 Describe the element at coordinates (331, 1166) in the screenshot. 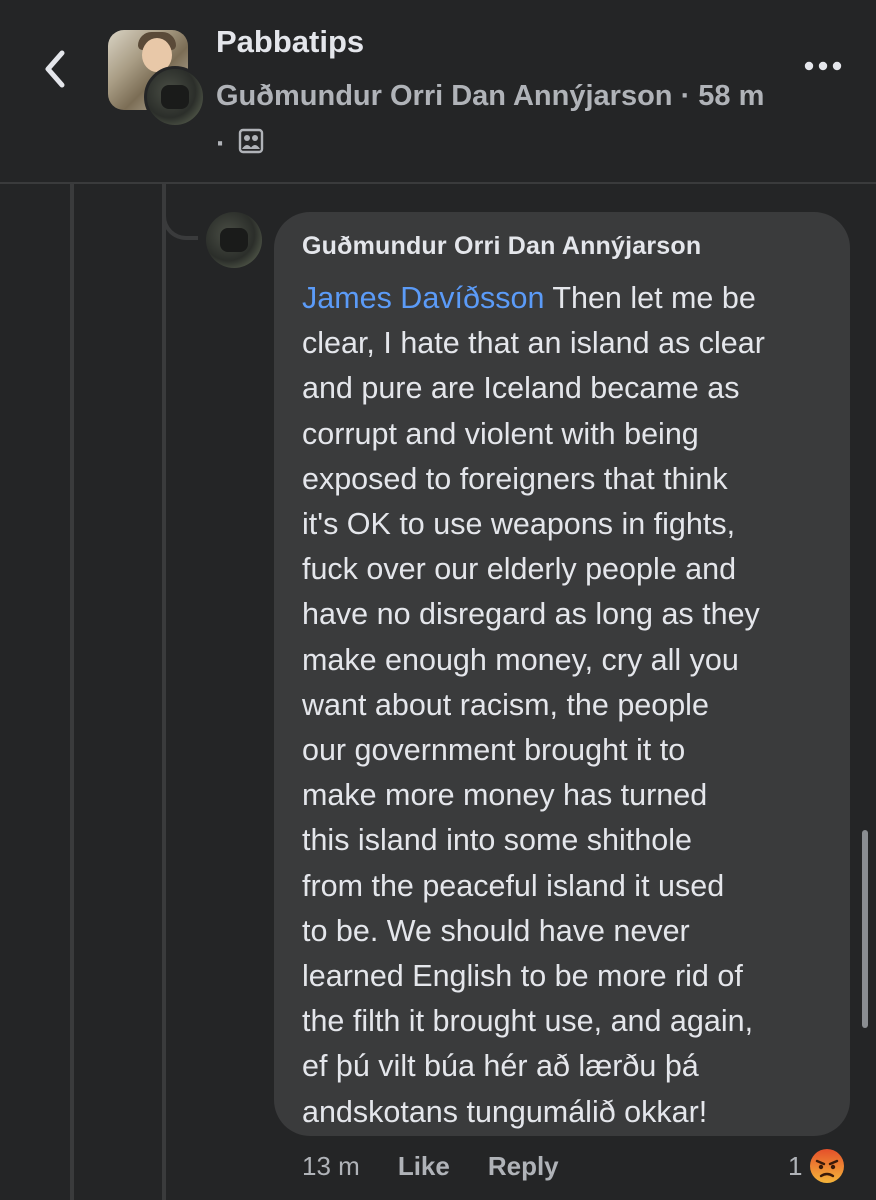

I see `comment-time: 13 m` at that location.